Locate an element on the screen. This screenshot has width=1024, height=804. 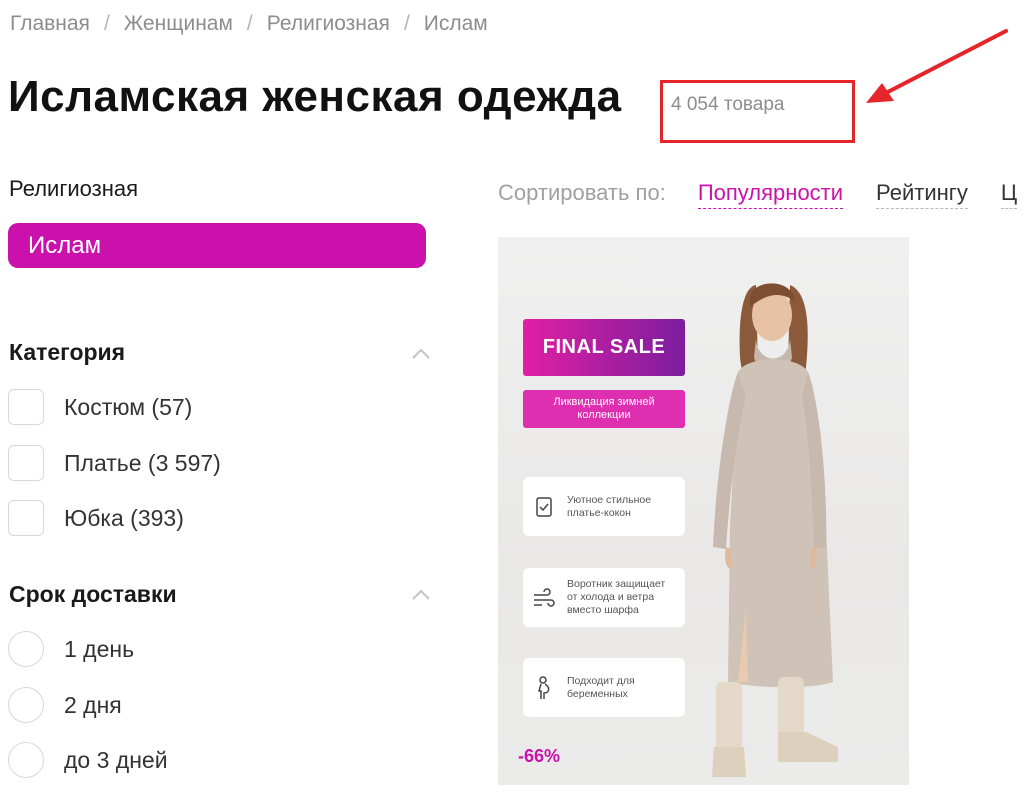
sort-option-price: Ц is located at coordinates (1009, 194).